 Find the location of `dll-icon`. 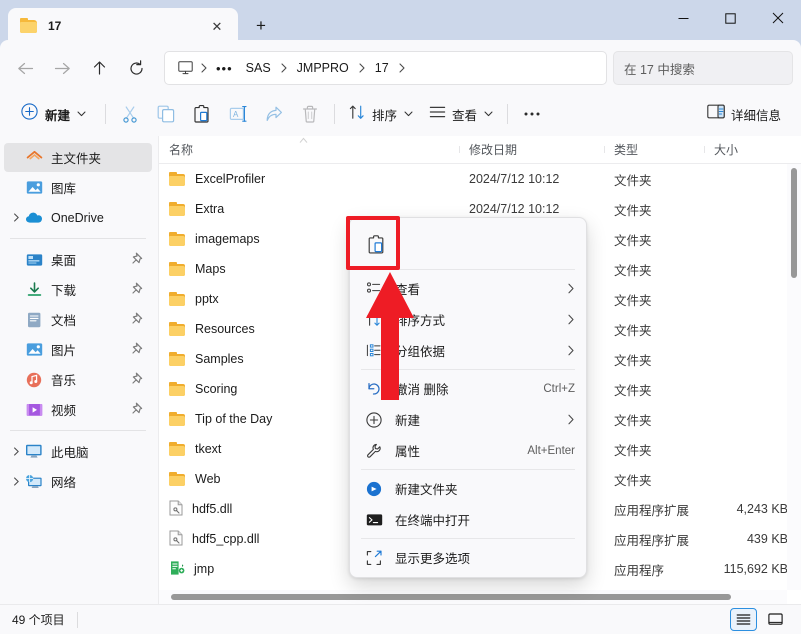

dll-icon is located at coordinates (176, 509).